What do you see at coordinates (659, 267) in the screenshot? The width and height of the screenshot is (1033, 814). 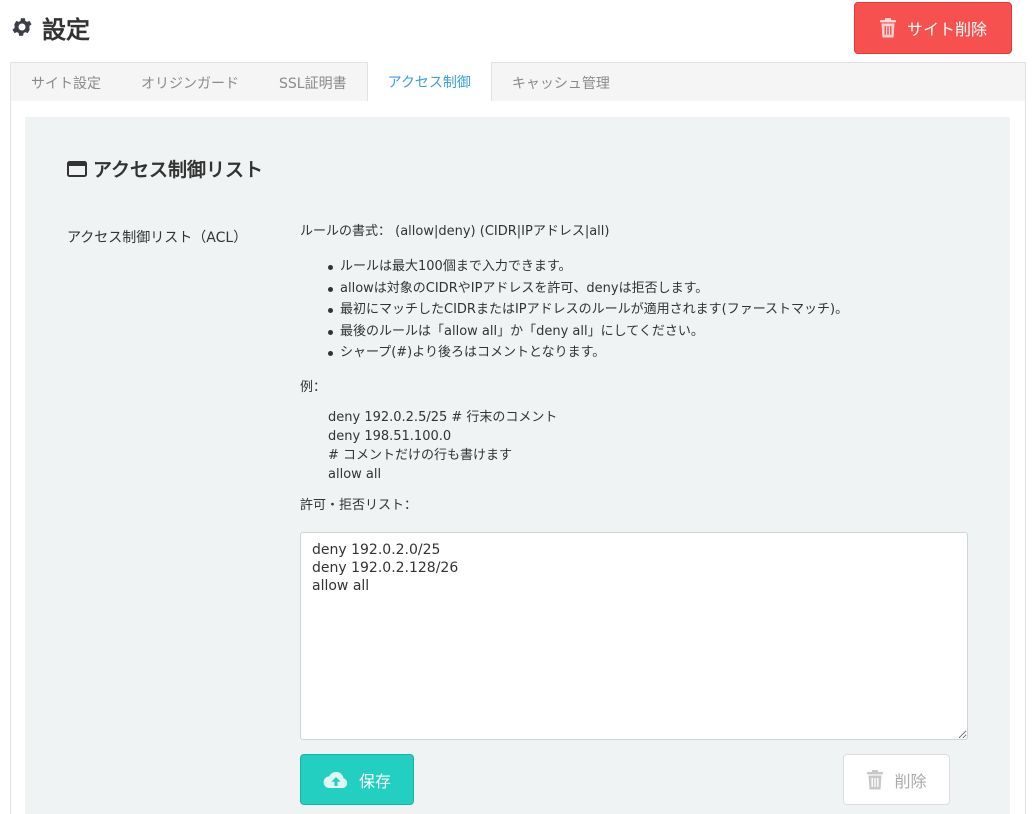 I see `list-item: ルールは最大100個まで入力できます。` at bounding box center [659, 267].